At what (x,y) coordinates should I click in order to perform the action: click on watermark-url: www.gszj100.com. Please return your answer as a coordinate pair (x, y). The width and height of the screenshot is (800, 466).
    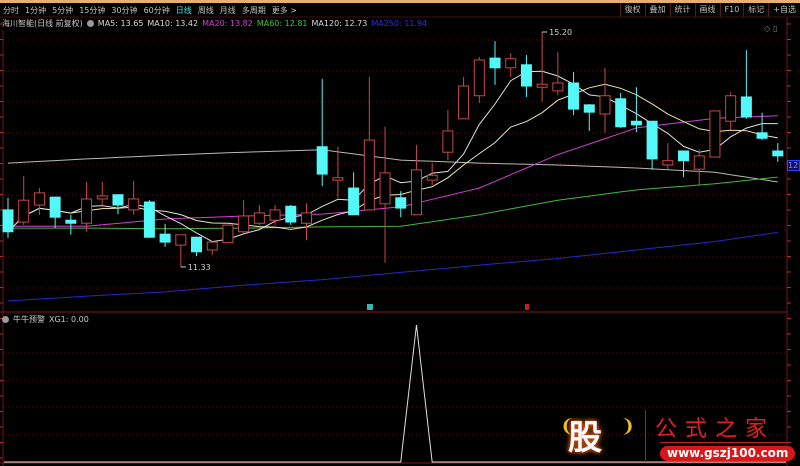
    Looking at the image, I should click on (728, 453).